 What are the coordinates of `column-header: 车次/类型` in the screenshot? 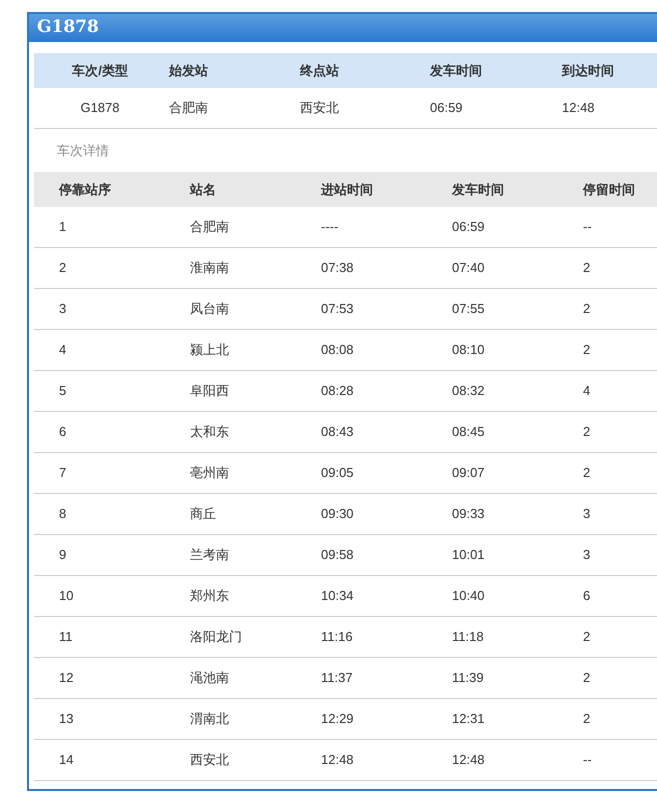 It's located at (100, 70).